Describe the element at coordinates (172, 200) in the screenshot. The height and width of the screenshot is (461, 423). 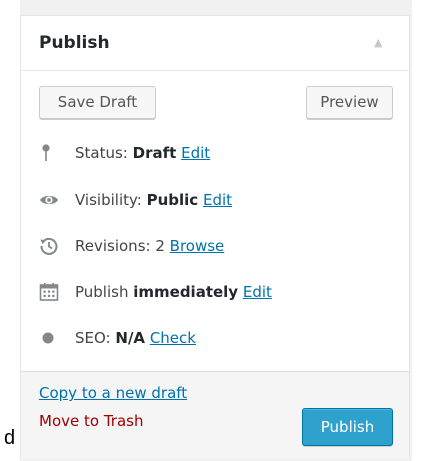
I see `visibility-value: Public` at that location.